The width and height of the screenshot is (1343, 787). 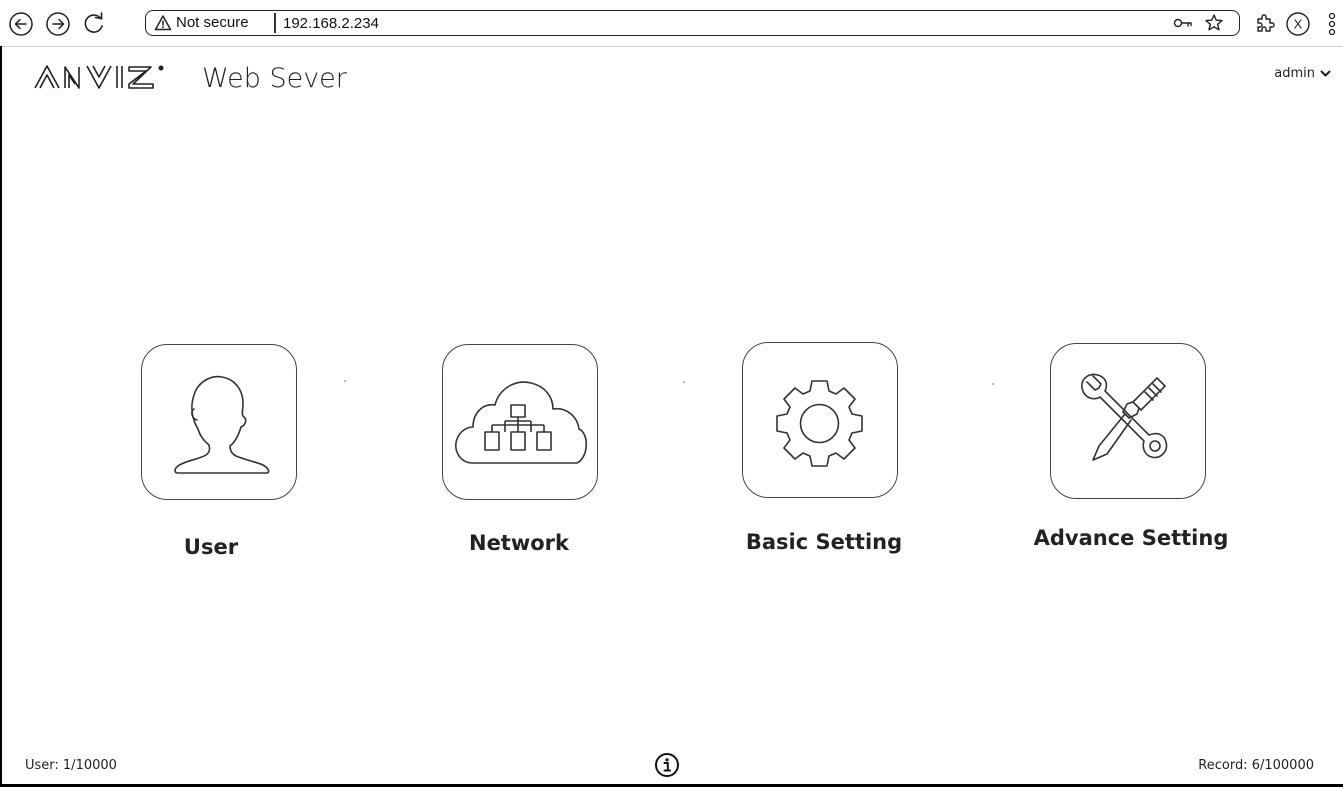 I want to click on url-text: 192.168.2.234, so click(x=331, y=23).